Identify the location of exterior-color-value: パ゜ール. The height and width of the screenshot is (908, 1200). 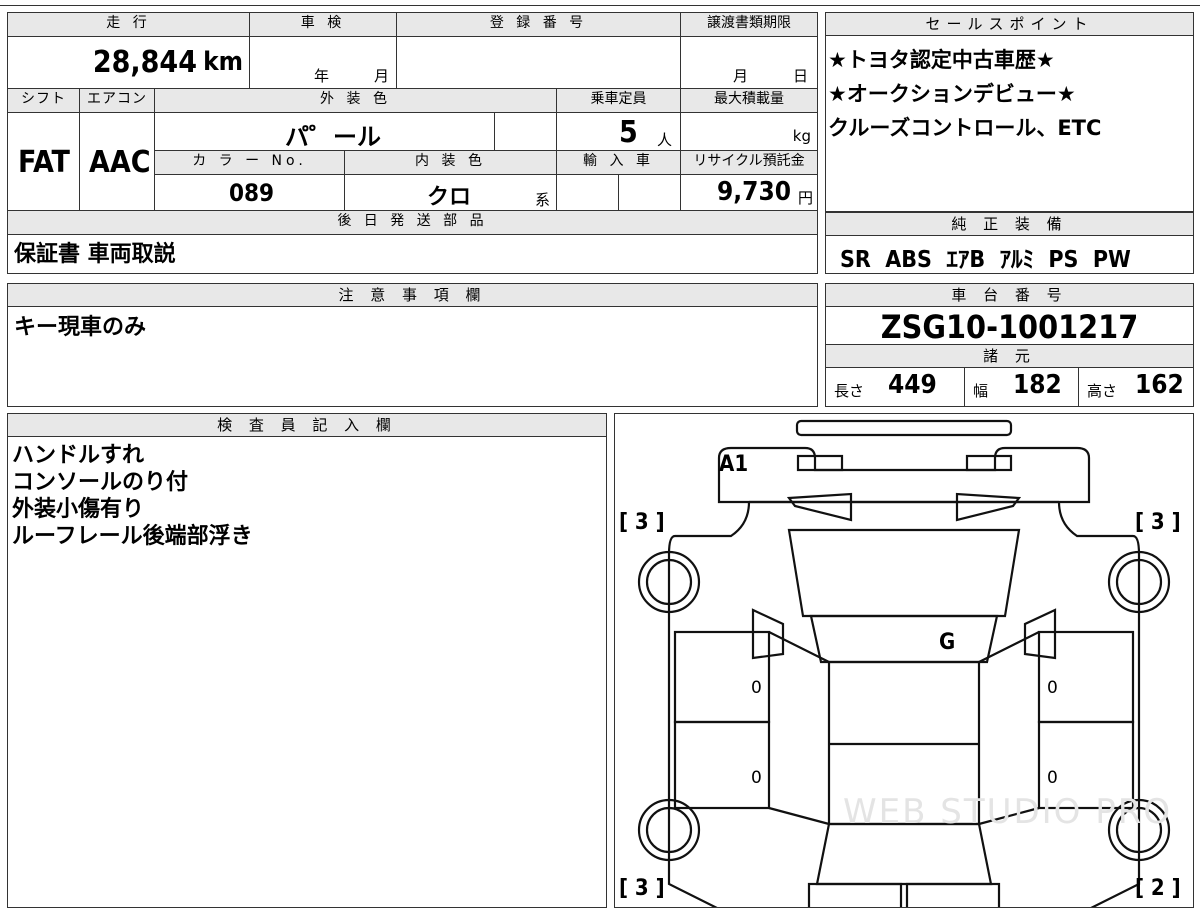
(333, 137).